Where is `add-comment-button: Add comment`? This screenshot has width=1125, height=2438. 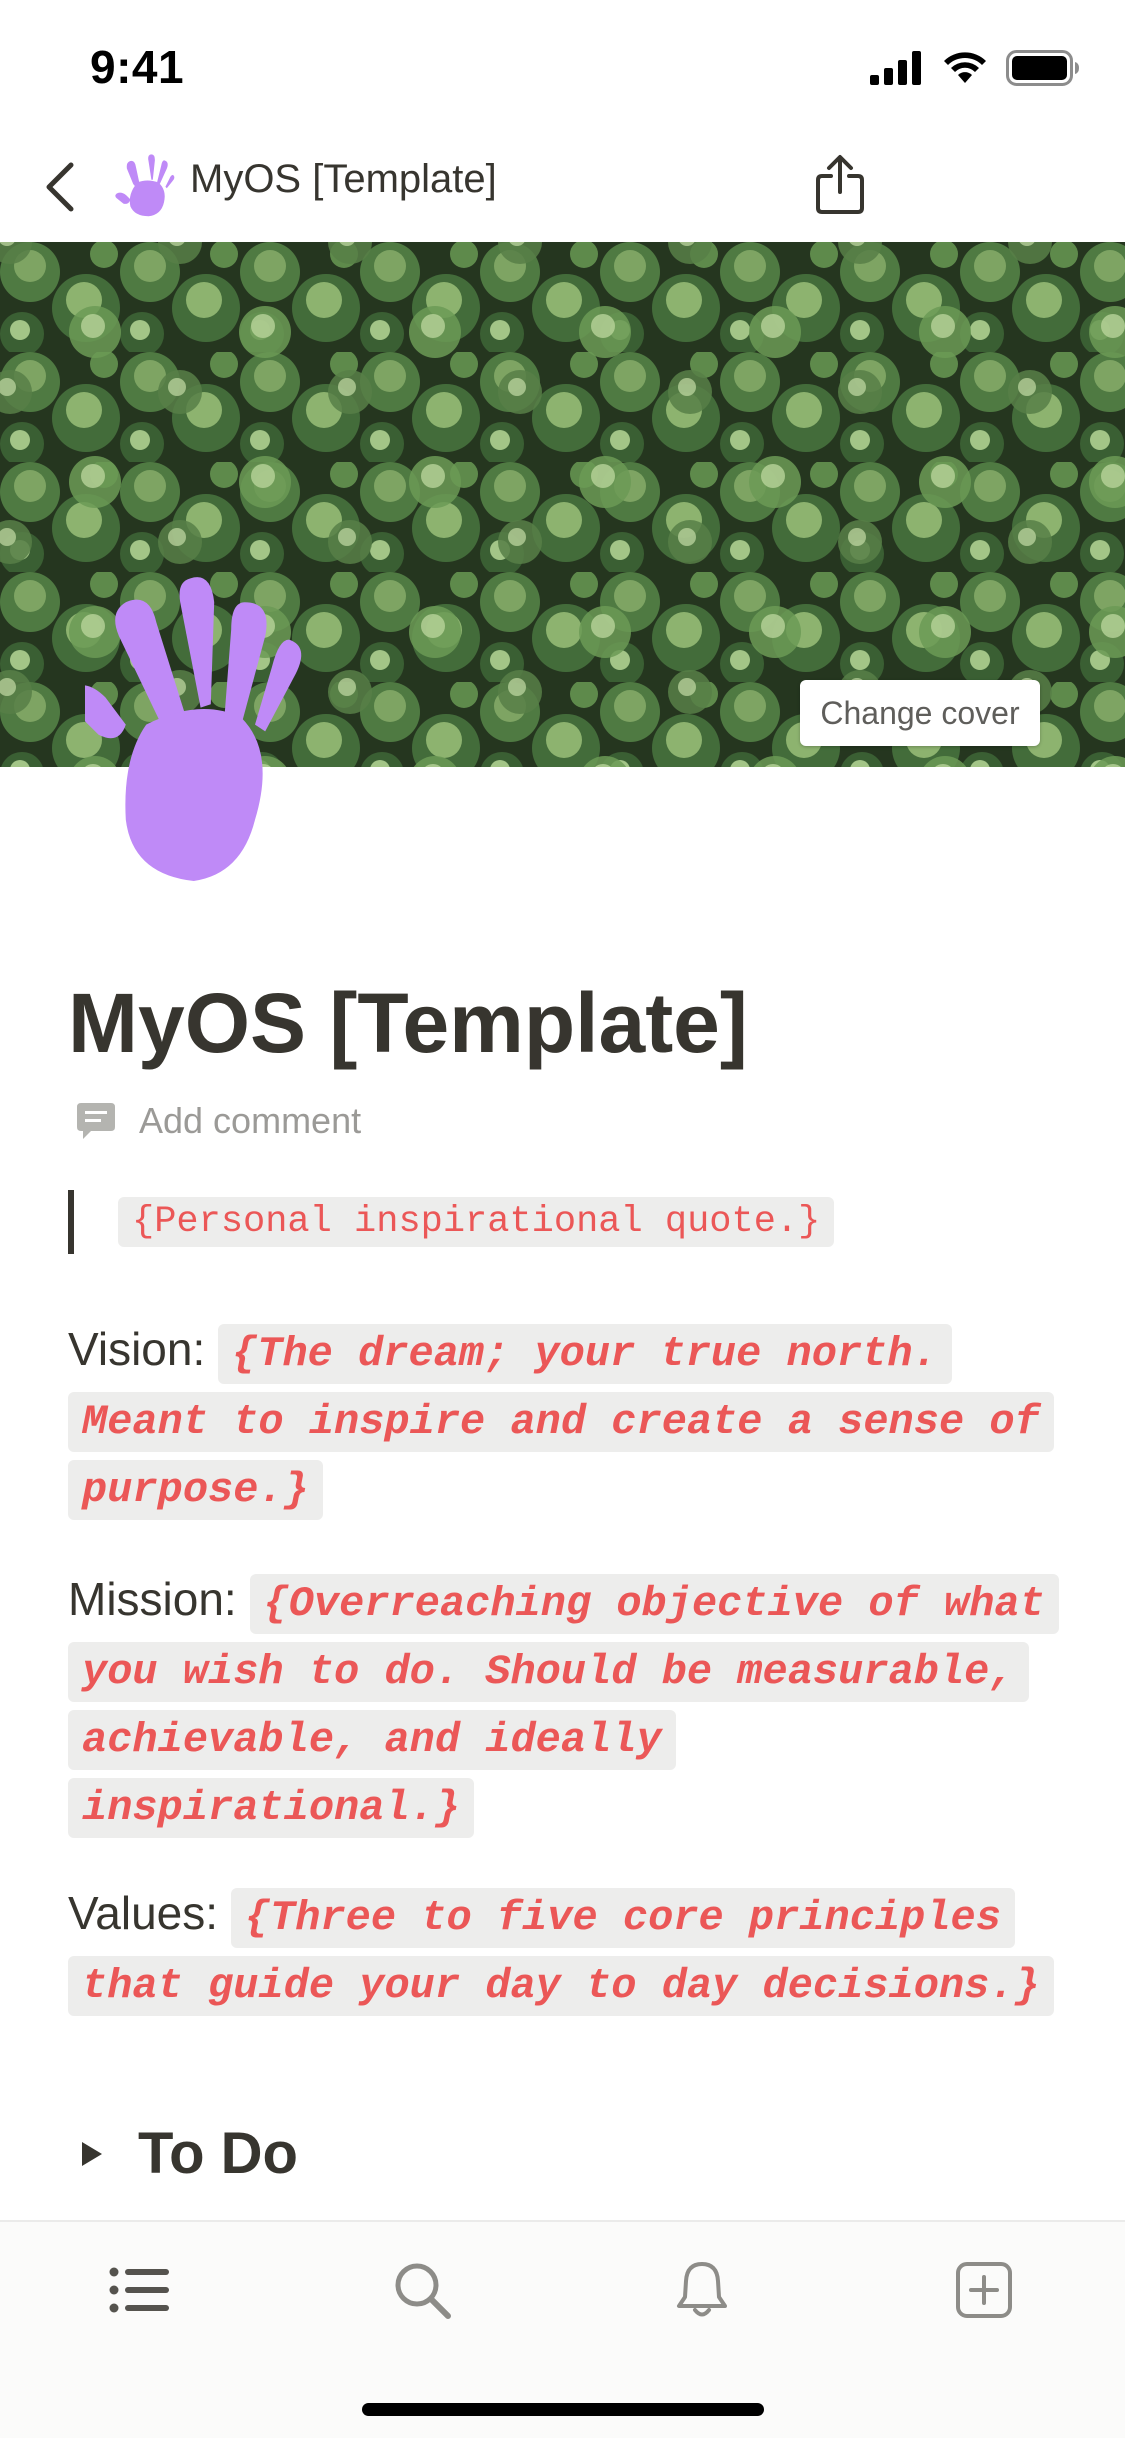 add-comment-button: Add comment is located at coordinates (218, 1121).